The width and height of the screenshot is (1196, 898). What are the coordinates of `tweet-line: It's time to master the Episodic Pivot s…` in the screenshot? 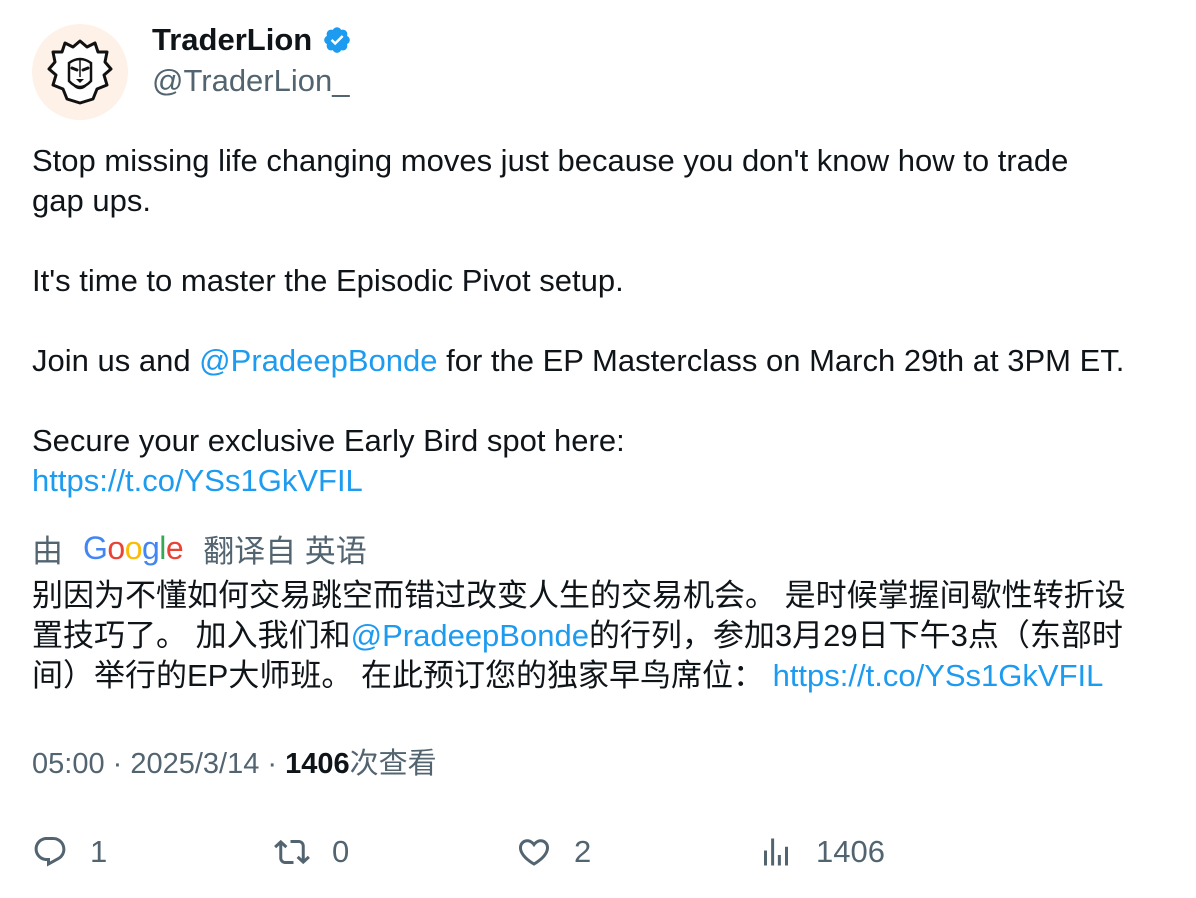 It's located at (328, 280).